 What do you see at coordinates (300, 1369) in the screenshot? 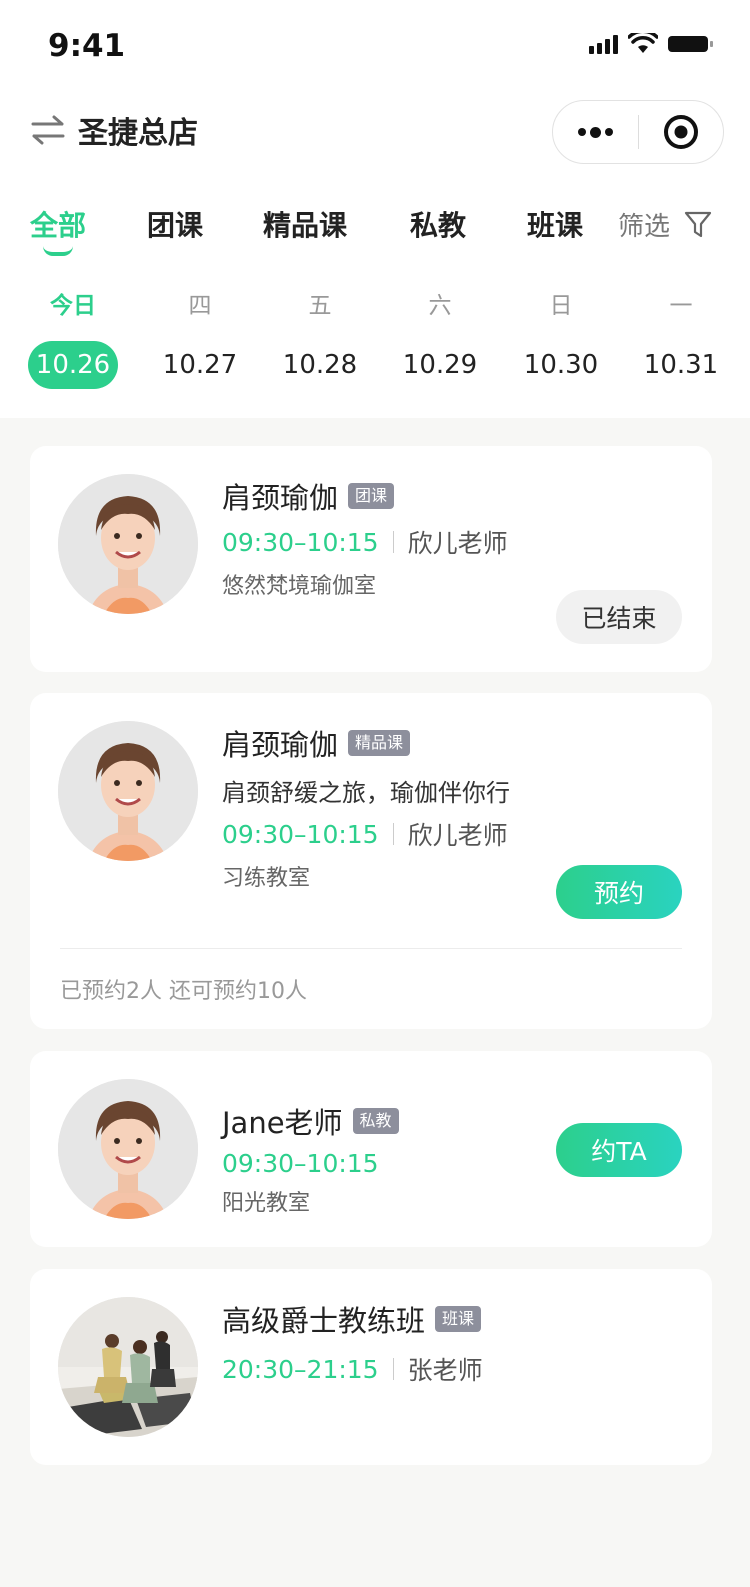
I see `course-time: 20:30–21:15` at bounding box center [300, 1369].